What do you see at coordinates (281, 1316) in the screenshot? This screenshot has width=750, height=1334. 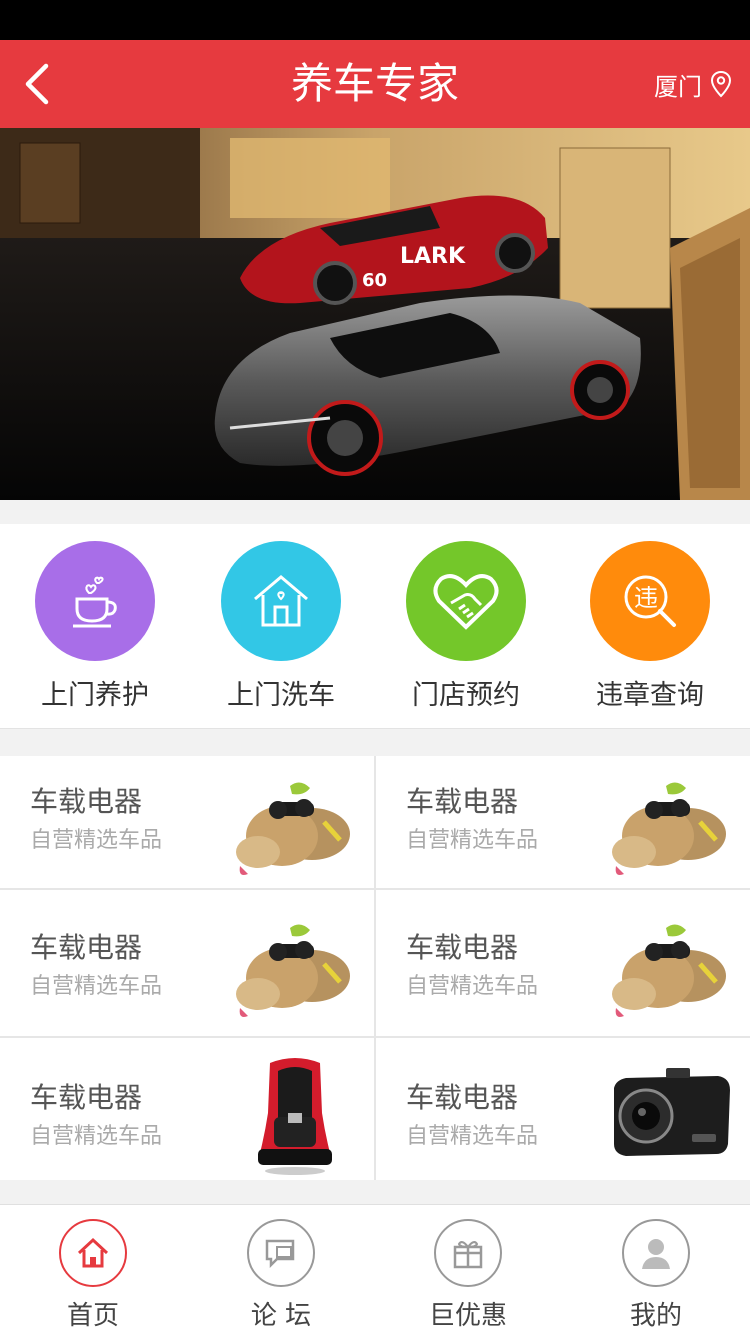 I see `tab-label: 论 坛` at bounding box center [281, 1316].